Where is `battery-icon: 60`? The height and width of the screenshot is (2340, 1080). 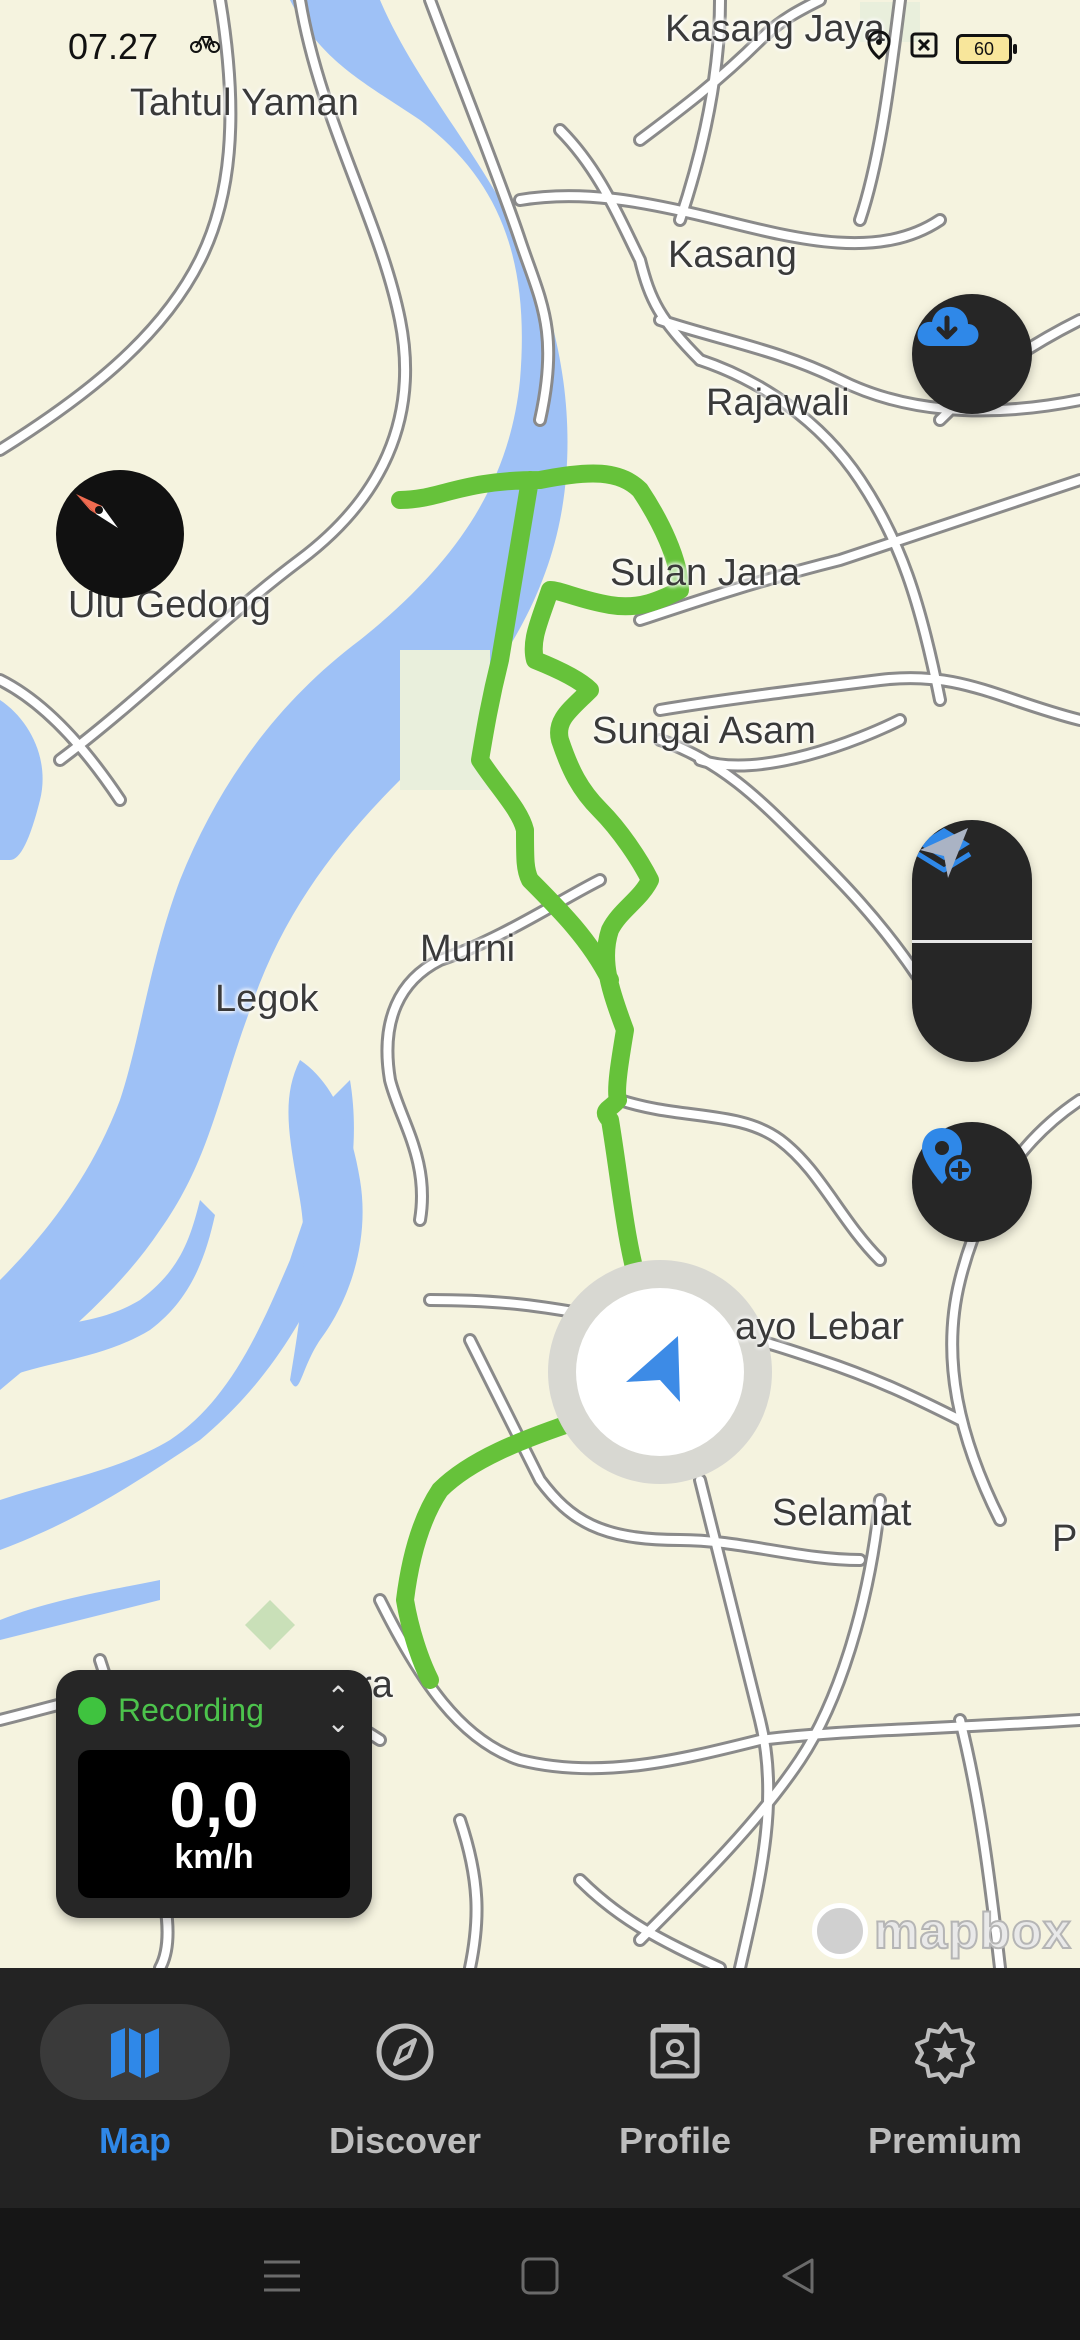 battery-icon: 60 is located at coordinates (986, 48).